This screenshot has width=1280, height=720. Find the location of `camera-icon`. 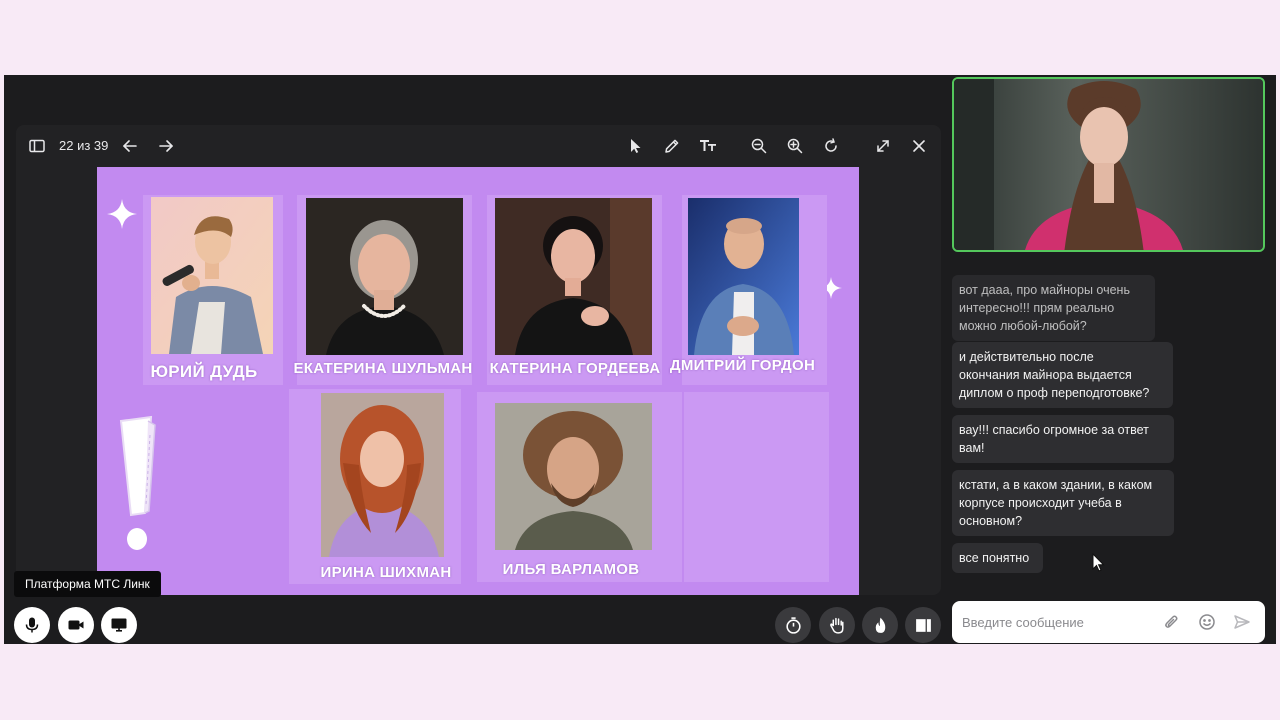

camera-icon is located at coordinates (76, 625).